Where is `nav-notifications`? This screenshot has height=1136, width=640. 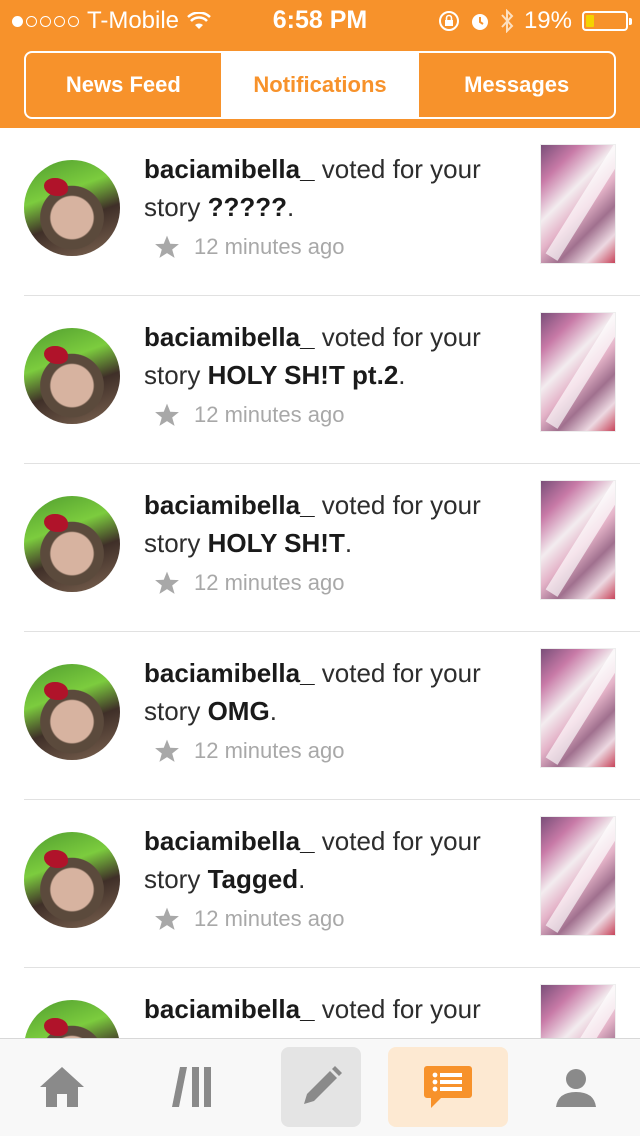 nav-notifications is located at coordinates (448, 1087).